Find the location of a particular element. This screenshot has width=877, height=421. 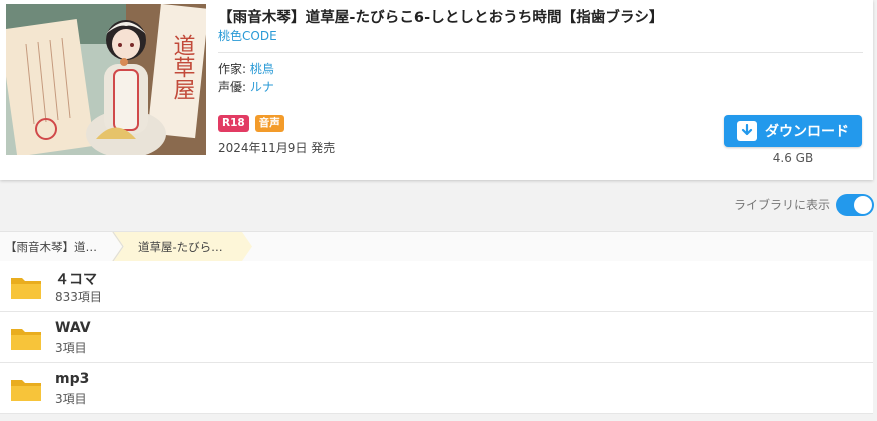

release-date: 2024年11月9日 発売 is located at coordinates (277, 148).